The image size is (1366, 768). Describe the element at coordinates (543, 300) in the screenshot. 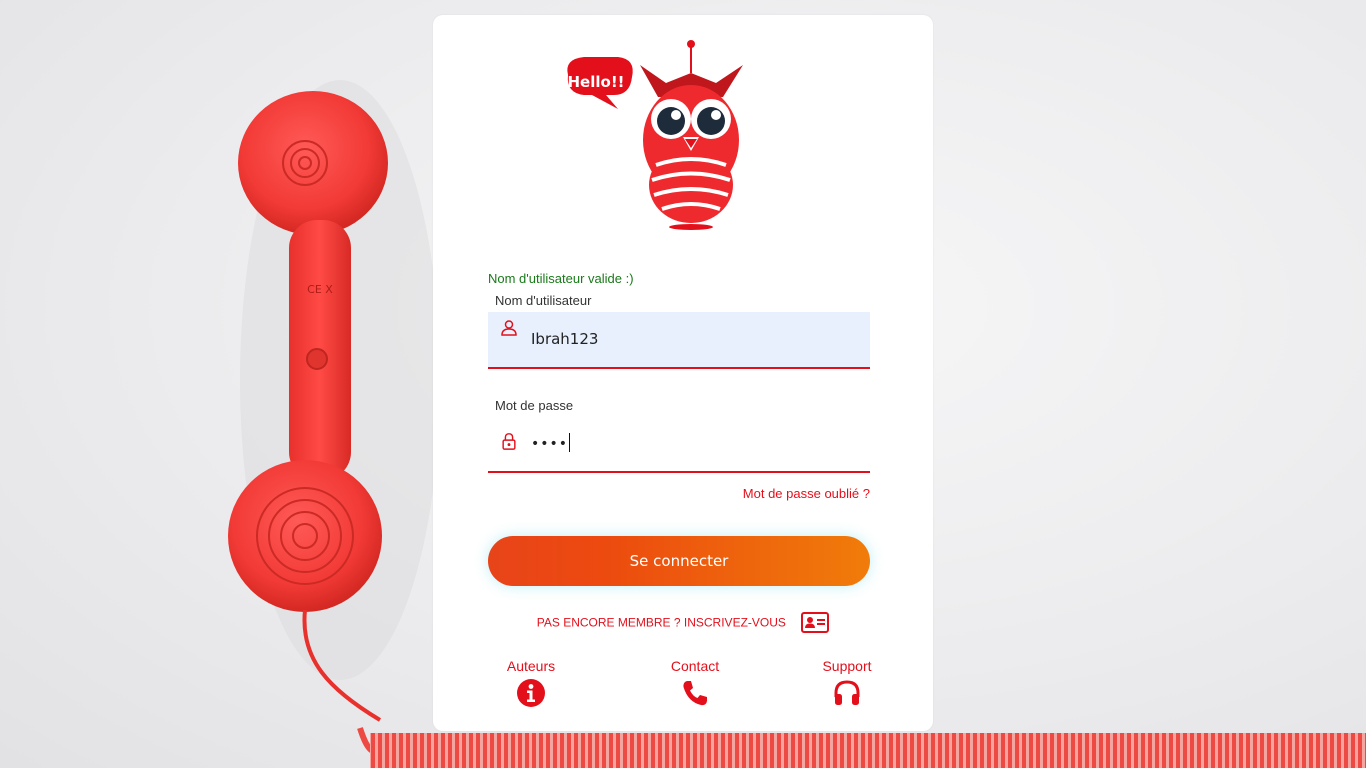

I see `username-label: Nom d'utilisateur` at that location.